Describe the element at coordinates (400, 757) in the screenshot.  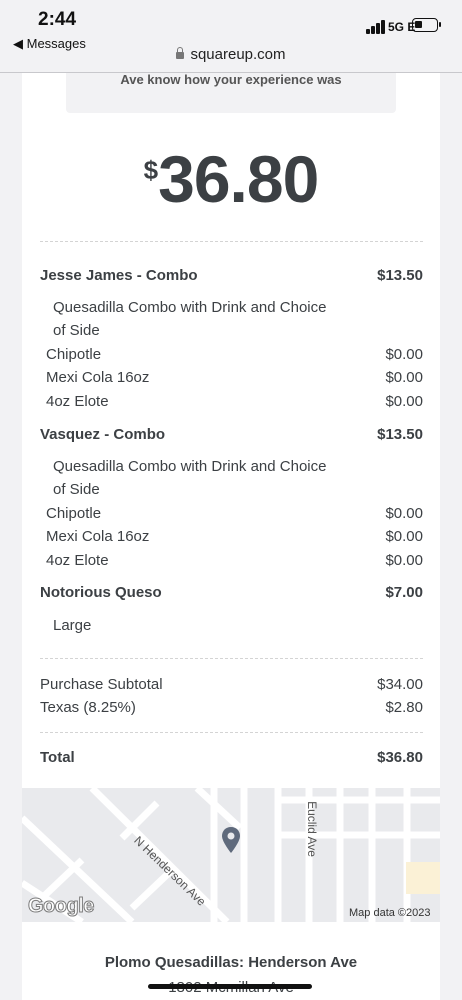
I see `total-value: $36.80` at that location.